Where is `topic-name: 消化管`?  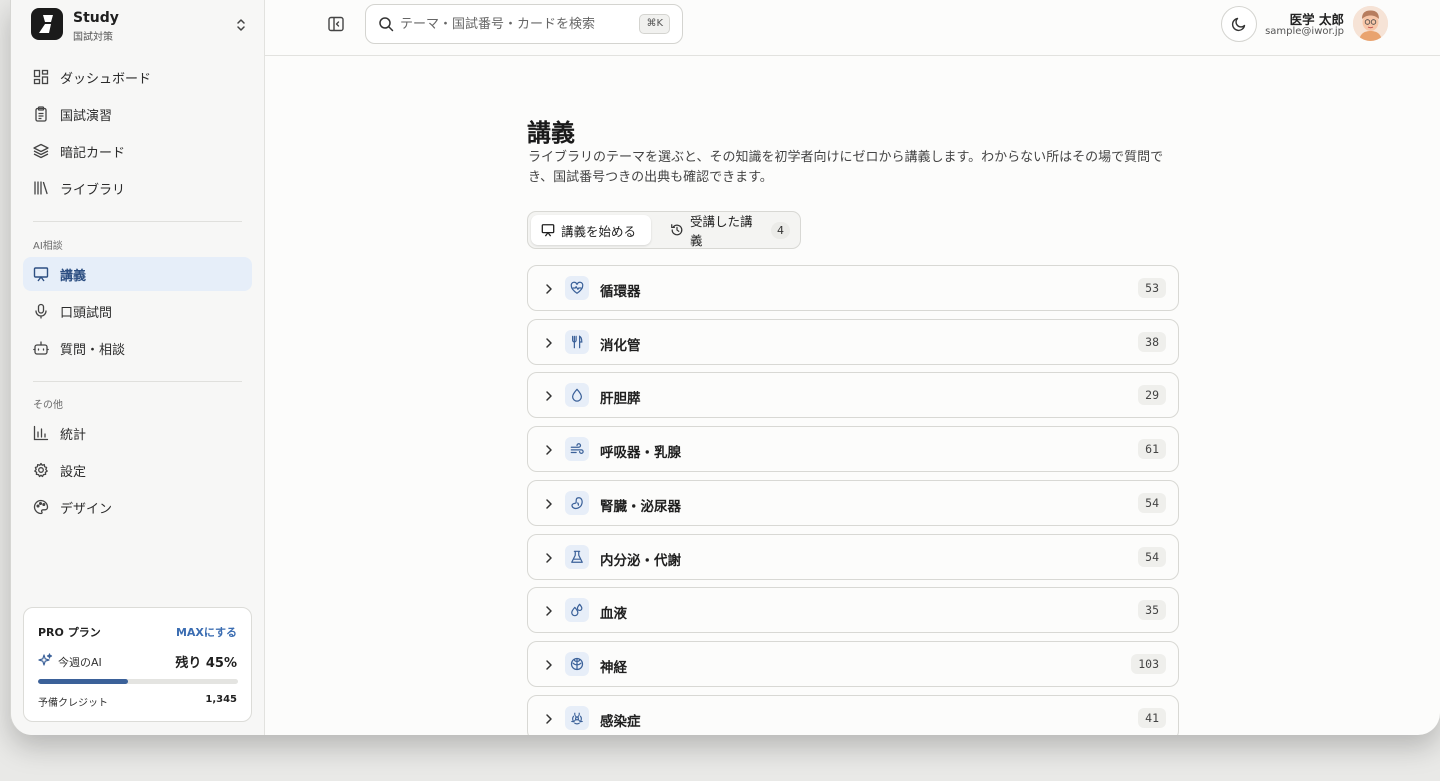
topic-name: 消化管 is located at coordinates (620, 346).